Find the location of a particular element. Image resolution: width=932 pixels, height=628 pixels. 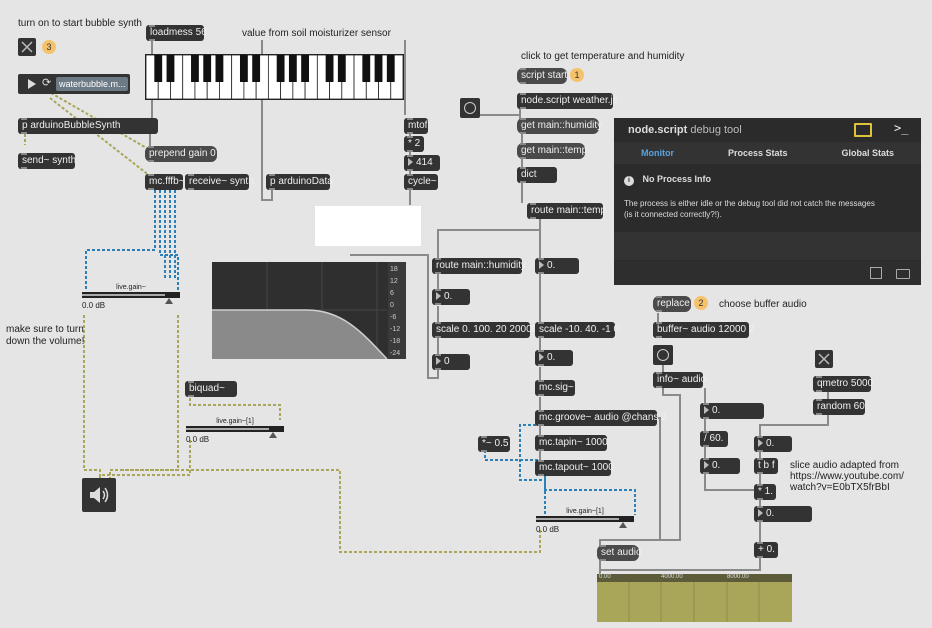

comment-temp-click: click to get temperature and humidity is located at coordinates (603, 56).